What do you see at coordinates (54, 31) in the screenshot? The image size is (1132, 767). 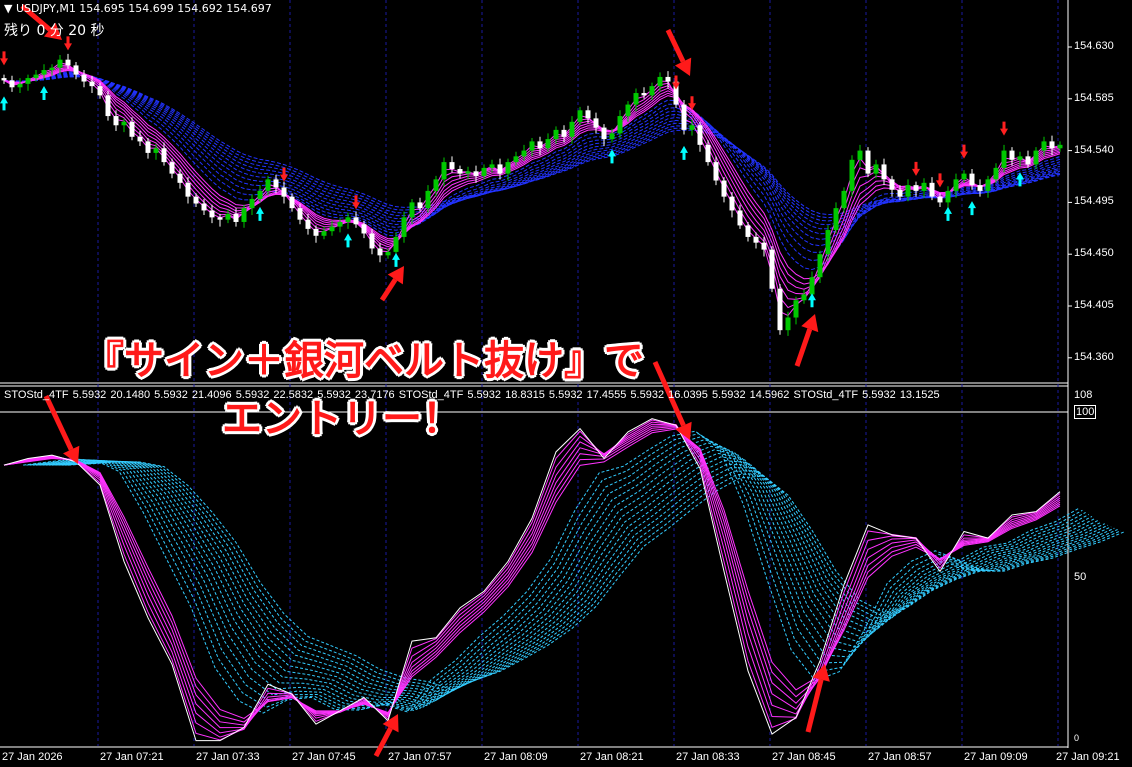 I see `bar-timer: 残り 0 分 20 秒` at bounding box center [54, 31].